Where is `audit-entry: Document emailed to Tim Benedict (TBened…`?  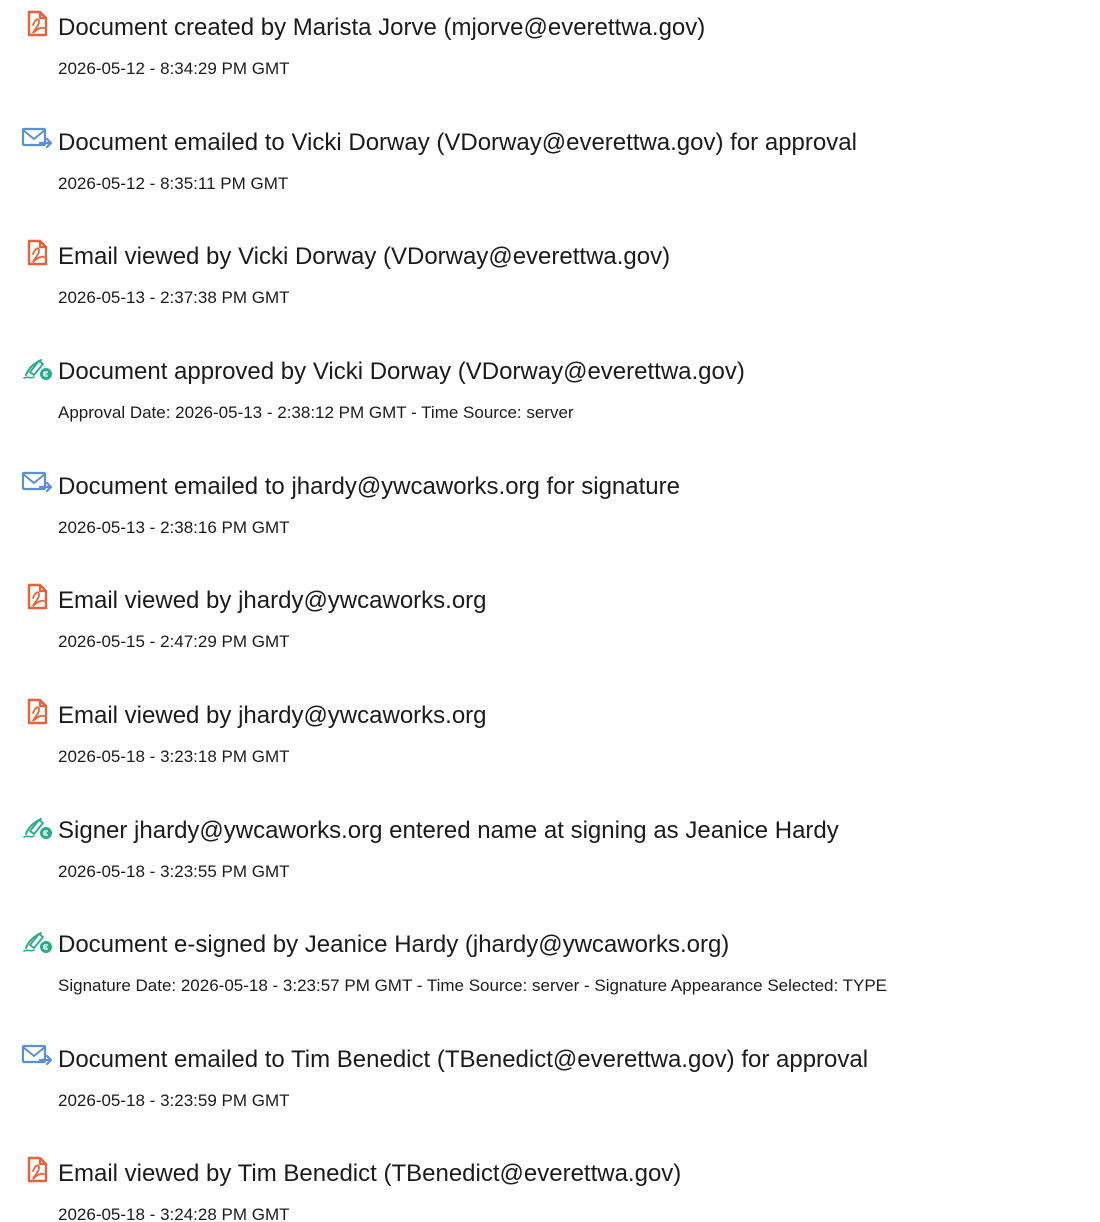
audit-entry: Document emailed to Tim Benedict (TBened… is located at coordinates (550, 1082).